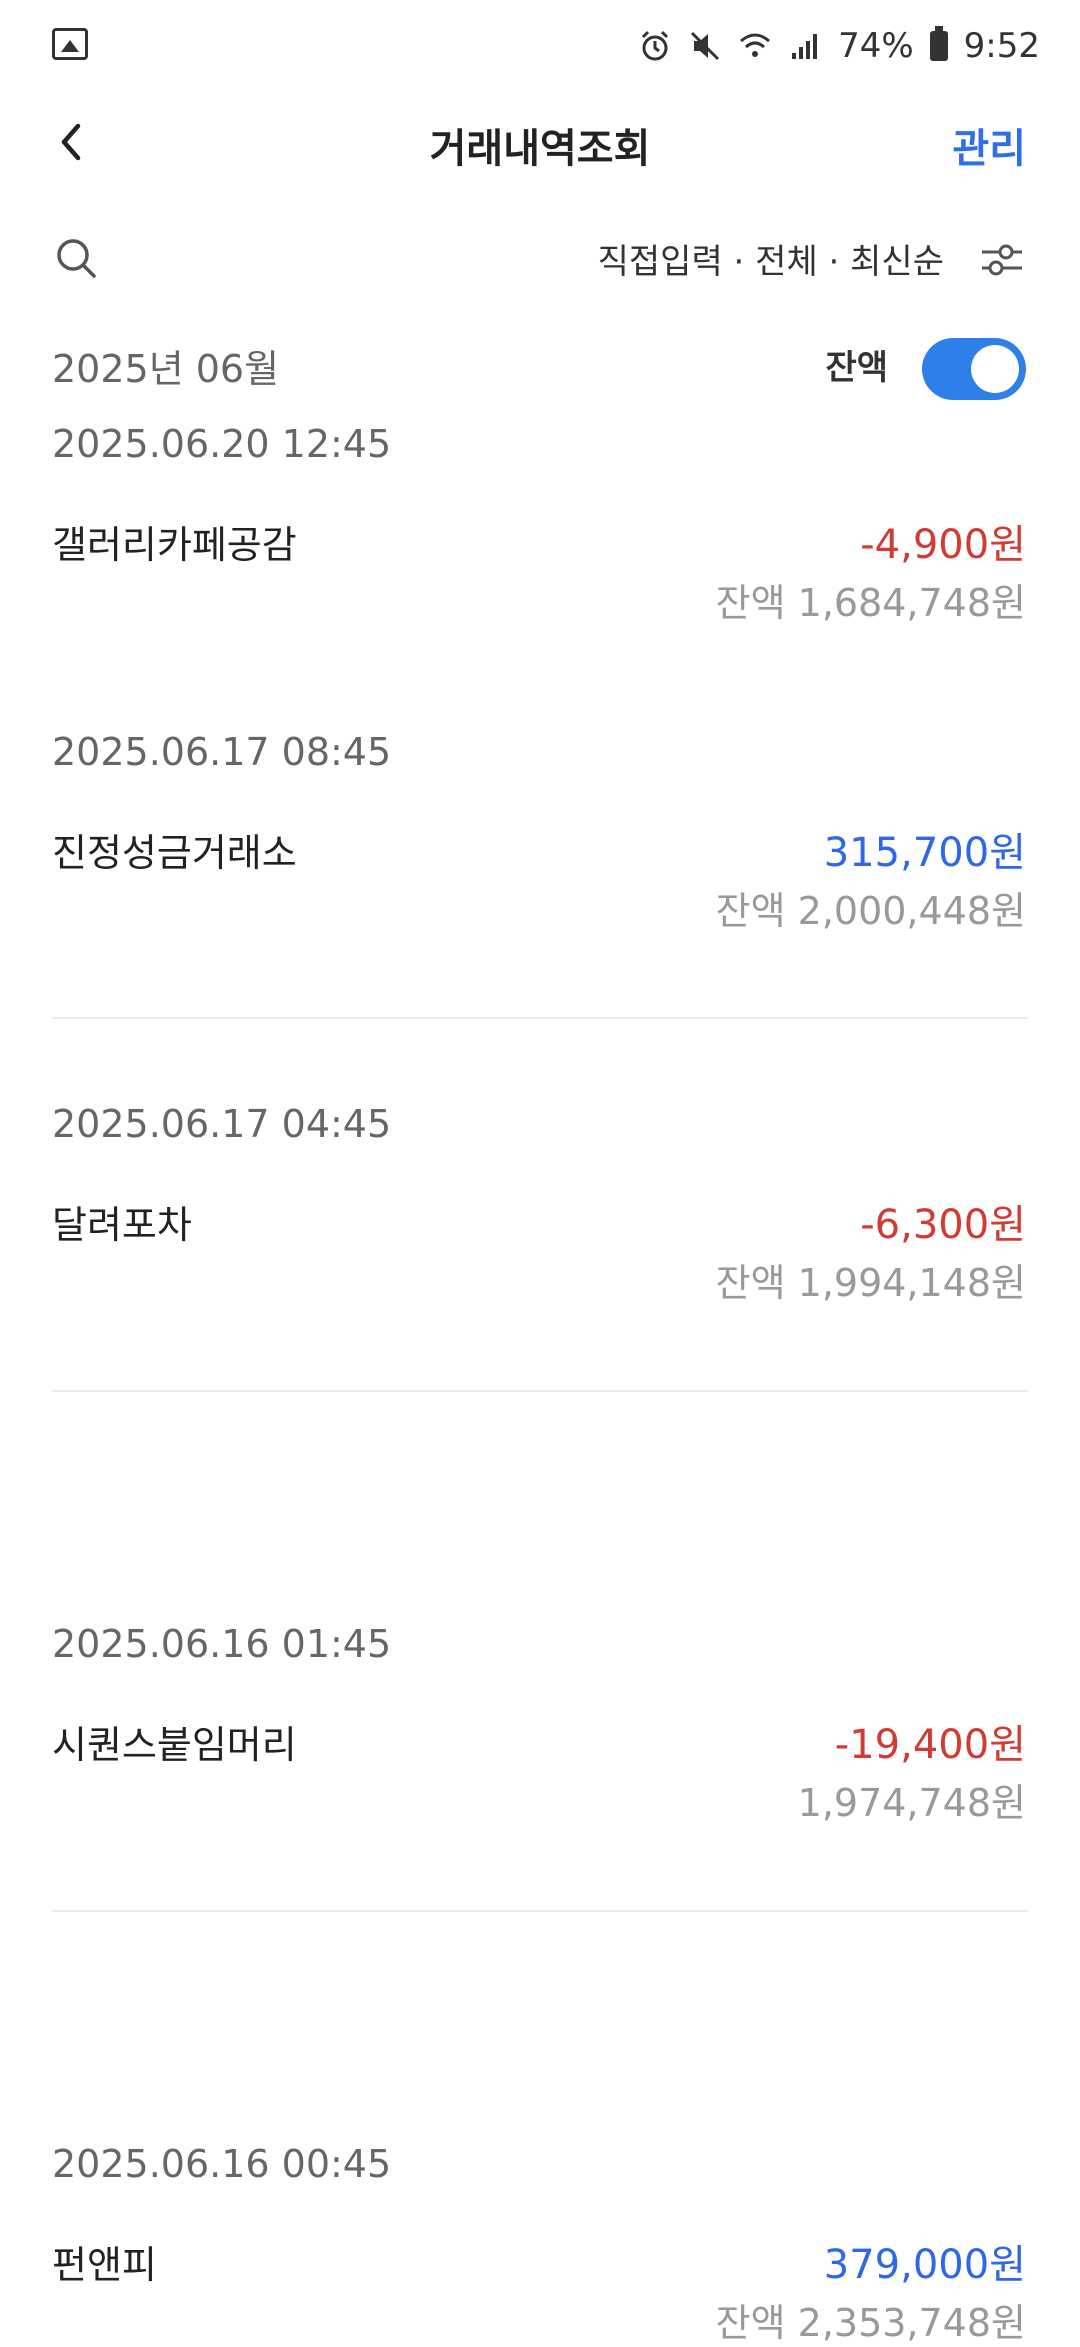 The width and height of the screenshot is (1080, 2347). Describe the element at coordinates (870, 1283) in the screenshot. I see `transaction-balance: 잔액 1,994,148원` at that location.